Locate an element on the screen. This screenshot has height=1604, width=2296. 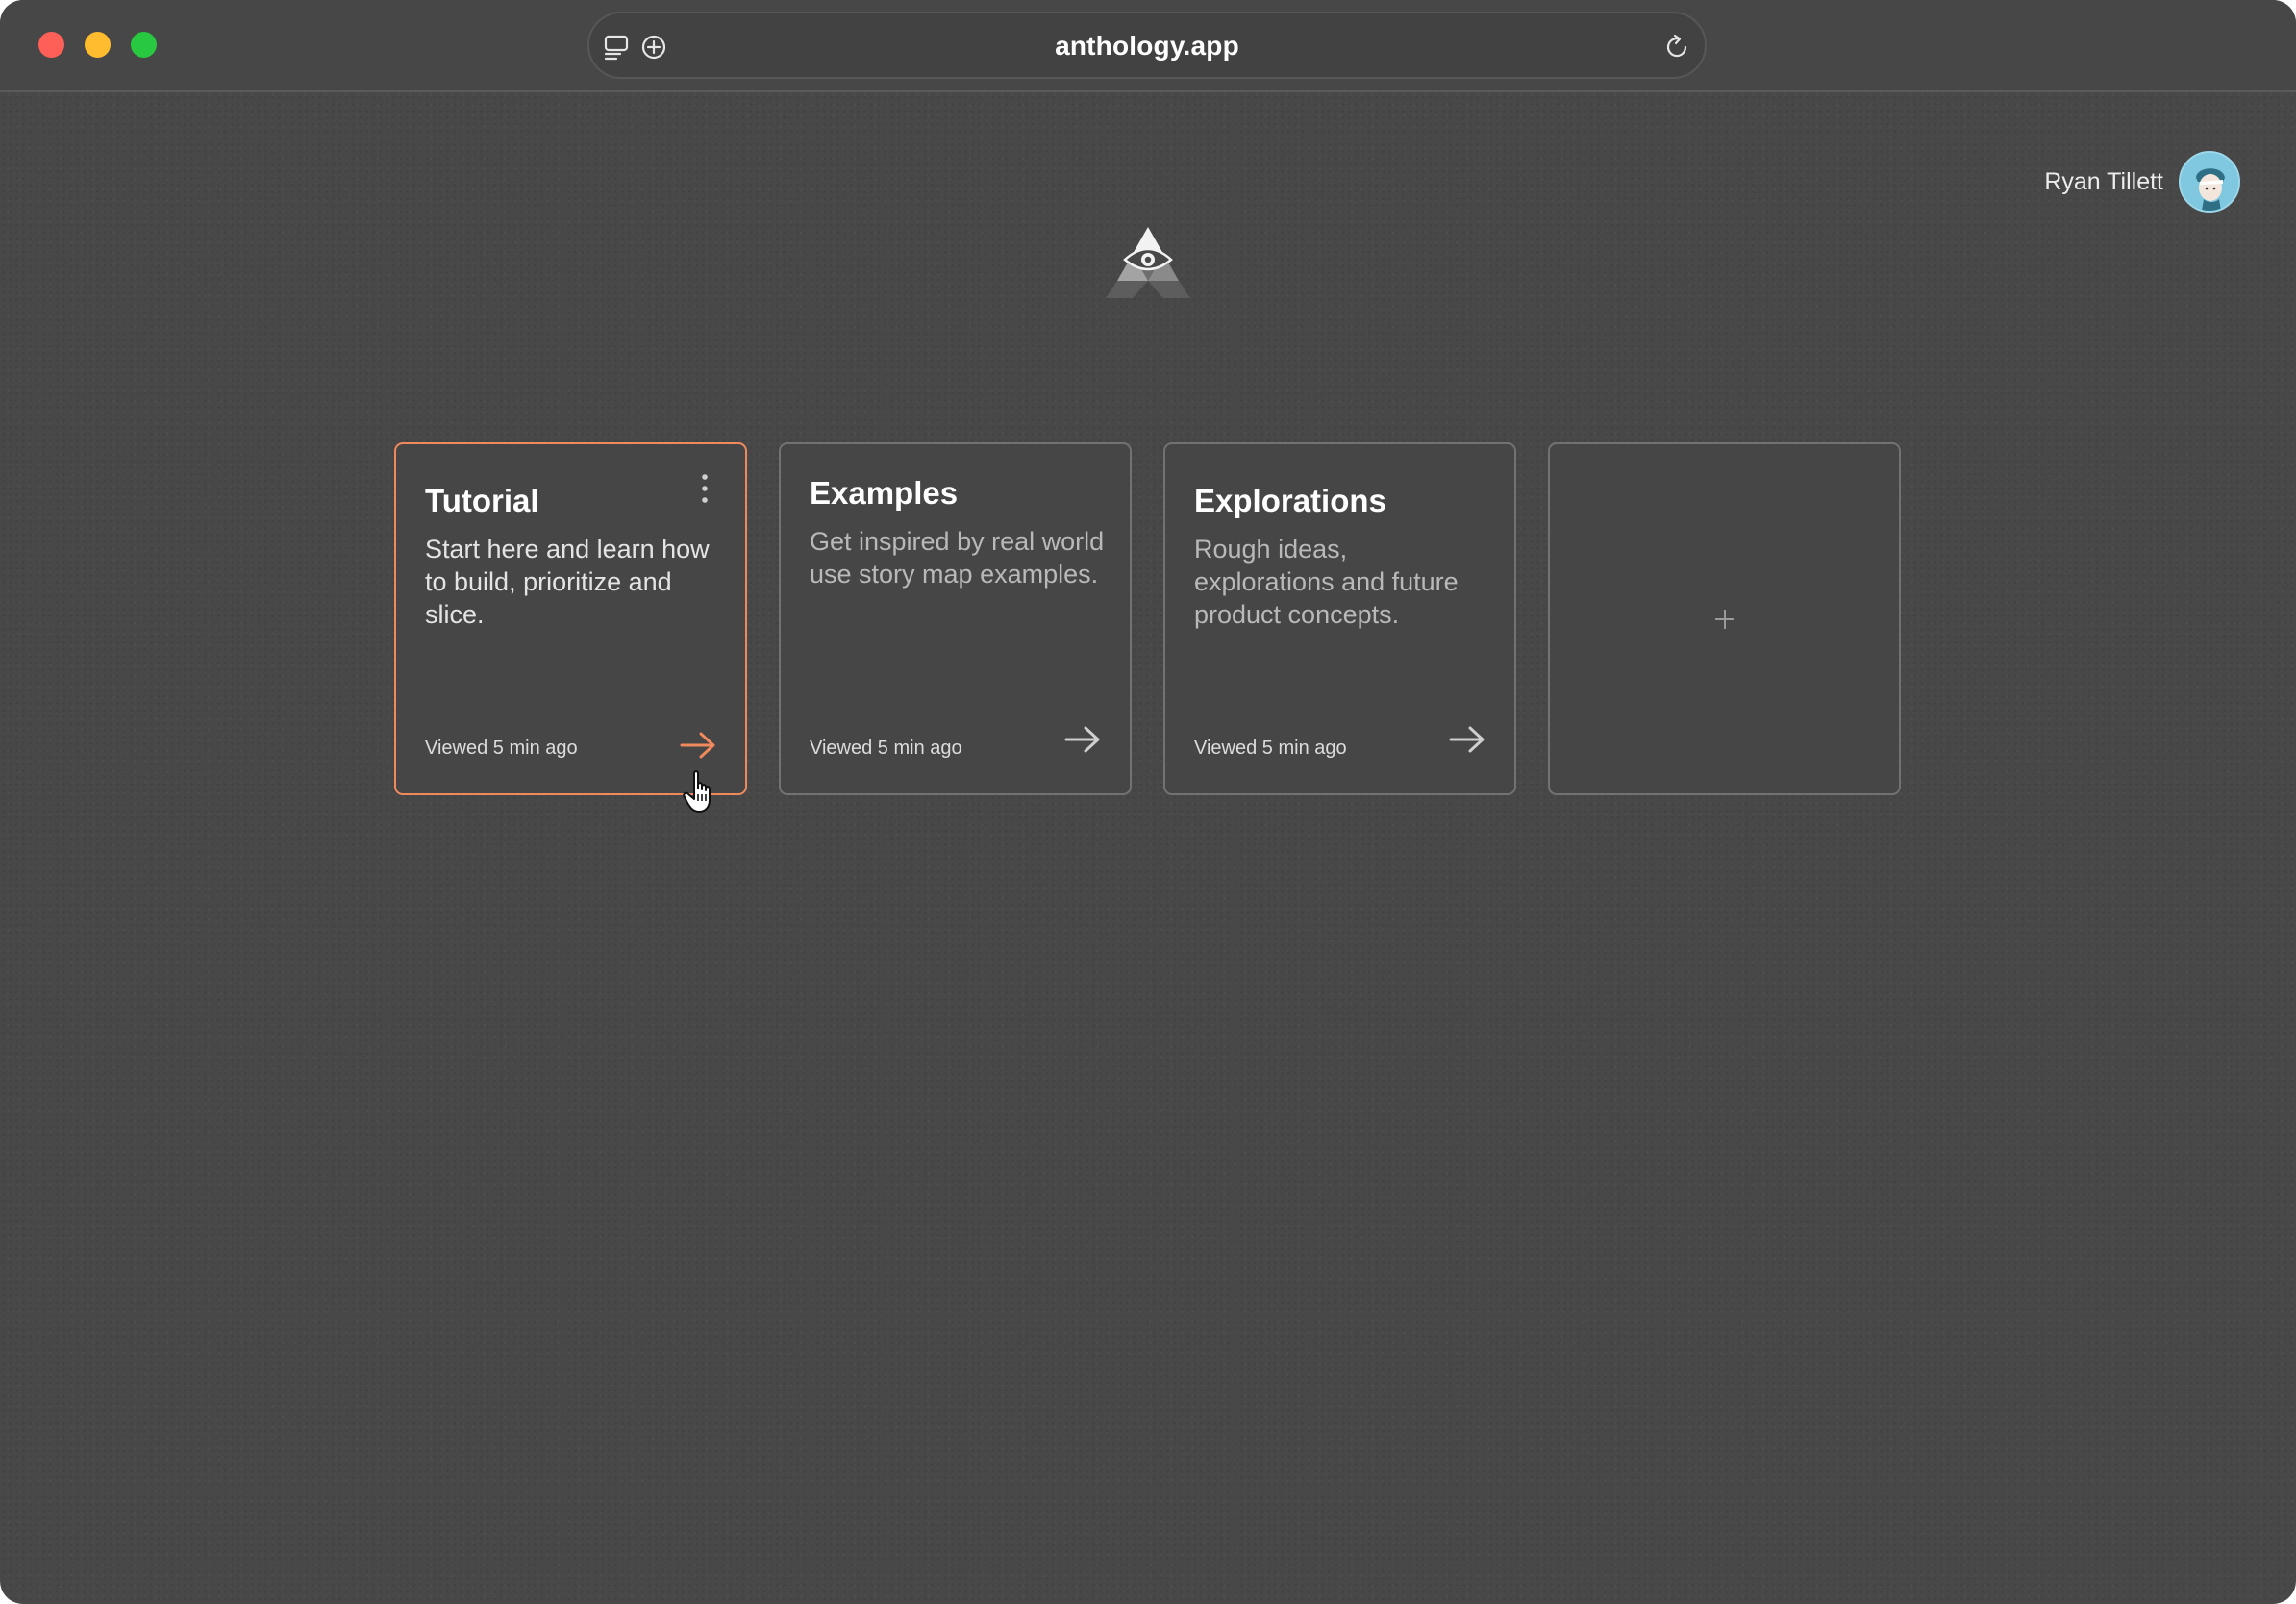
address-bar: anthology.app is located at coordinates (1147, 45).